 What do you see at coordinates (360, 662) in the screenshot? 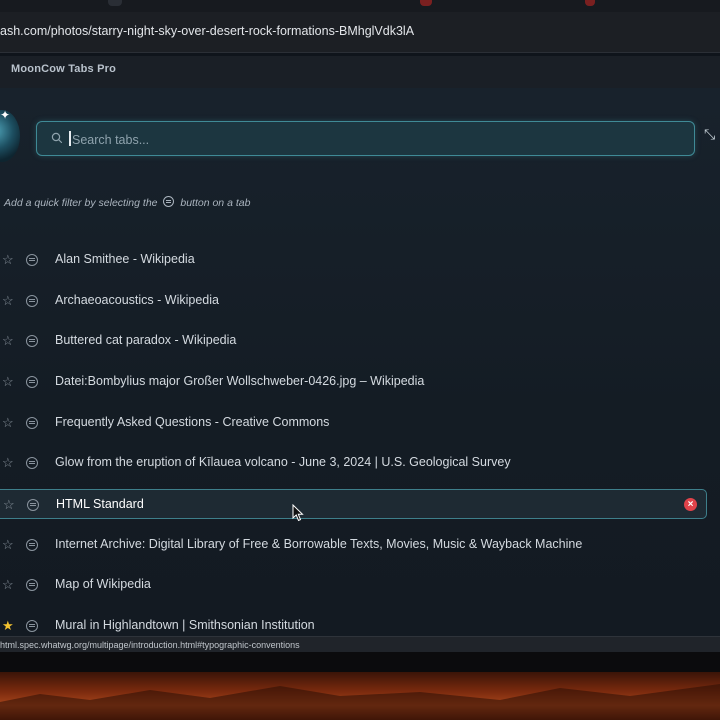
I see `window-bottom-edge` at bounding box center [360, 662].